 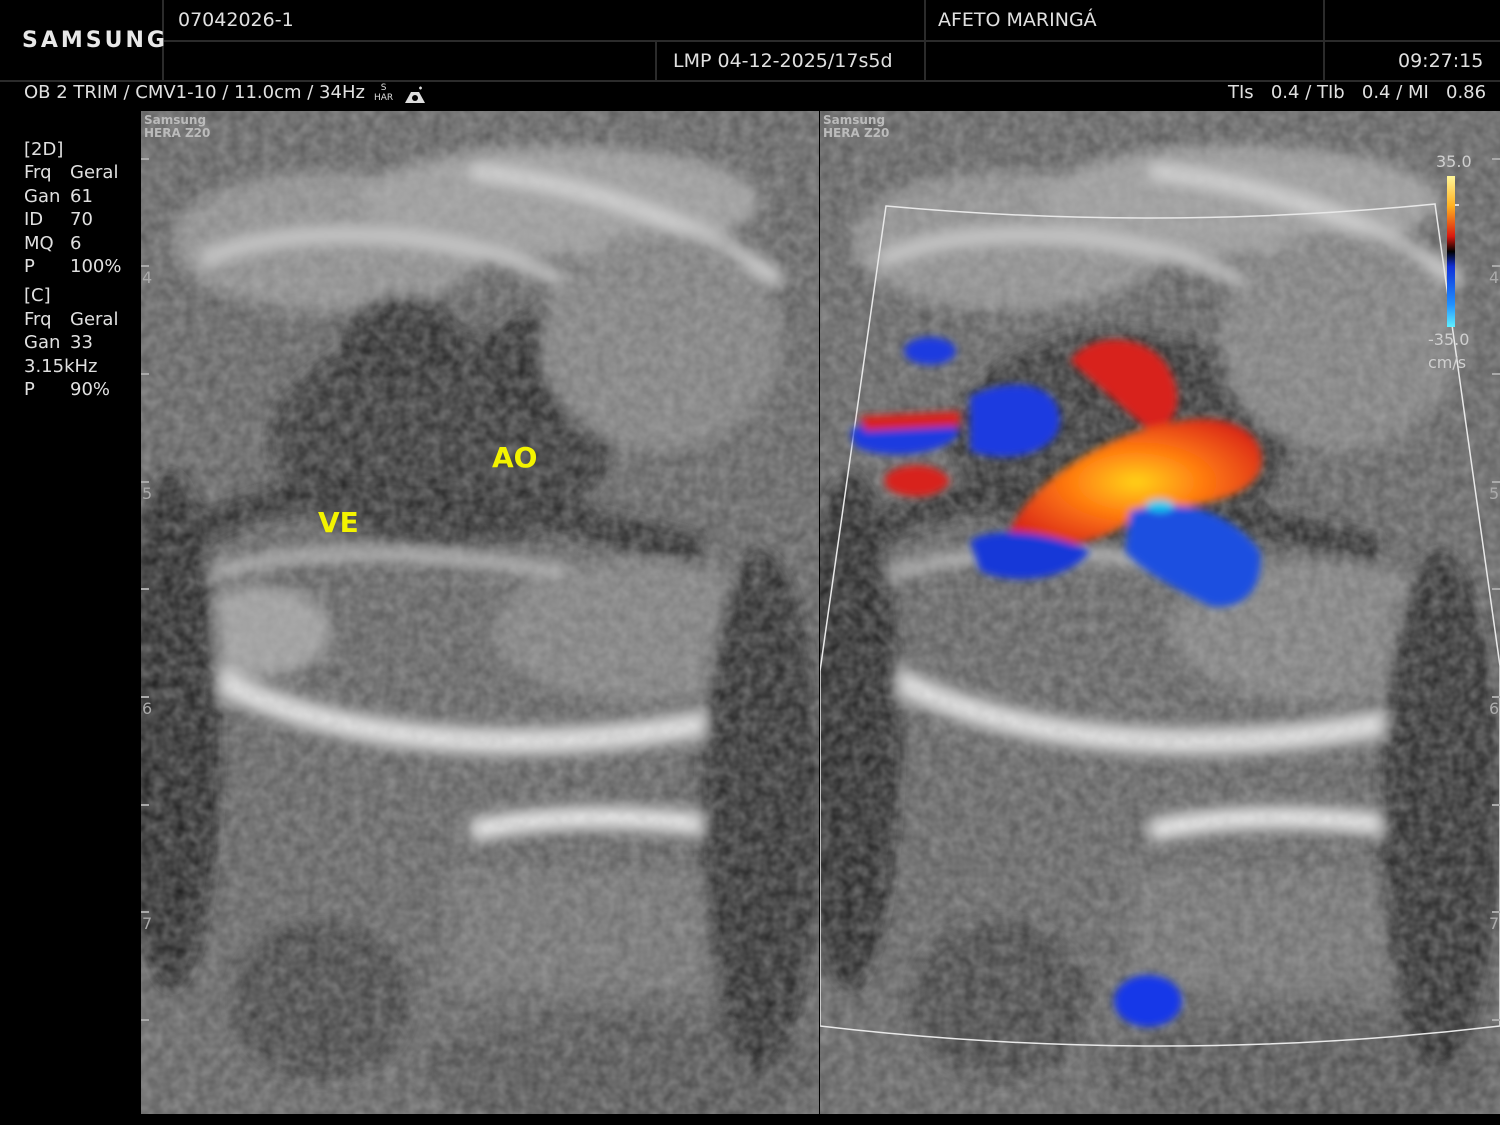 I want to click on params-2d-list: Frq Geral Gan 61 ID 70 MQ 6 P 100%, so click(x=72, y=219).